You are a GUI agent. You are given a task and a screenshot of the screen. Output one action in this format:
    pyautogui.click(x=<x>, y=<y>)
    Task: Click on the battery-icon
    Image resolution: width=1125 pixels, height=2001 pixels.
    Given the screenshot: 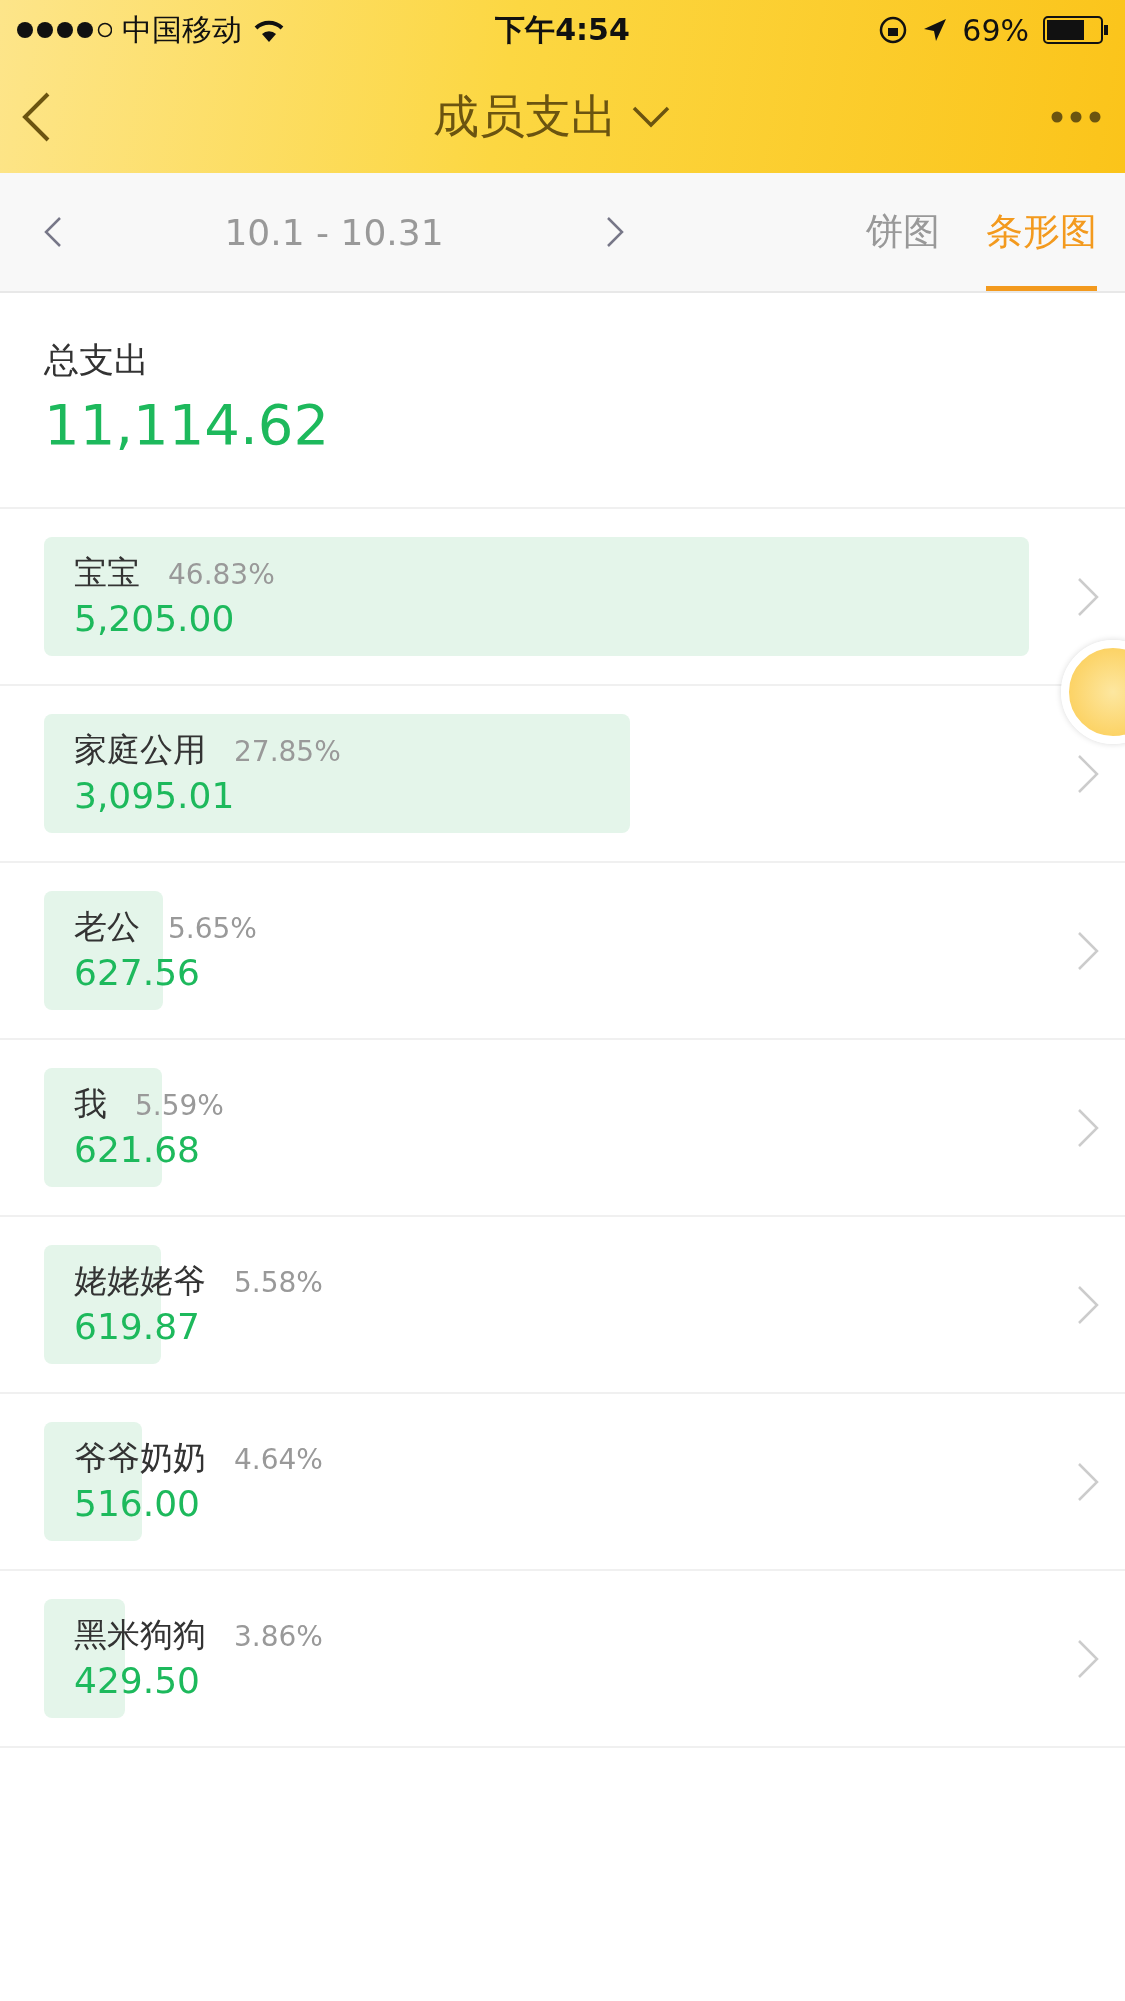 What is the action you would take?
    pyautogui.click(x=1076, y=30)
    